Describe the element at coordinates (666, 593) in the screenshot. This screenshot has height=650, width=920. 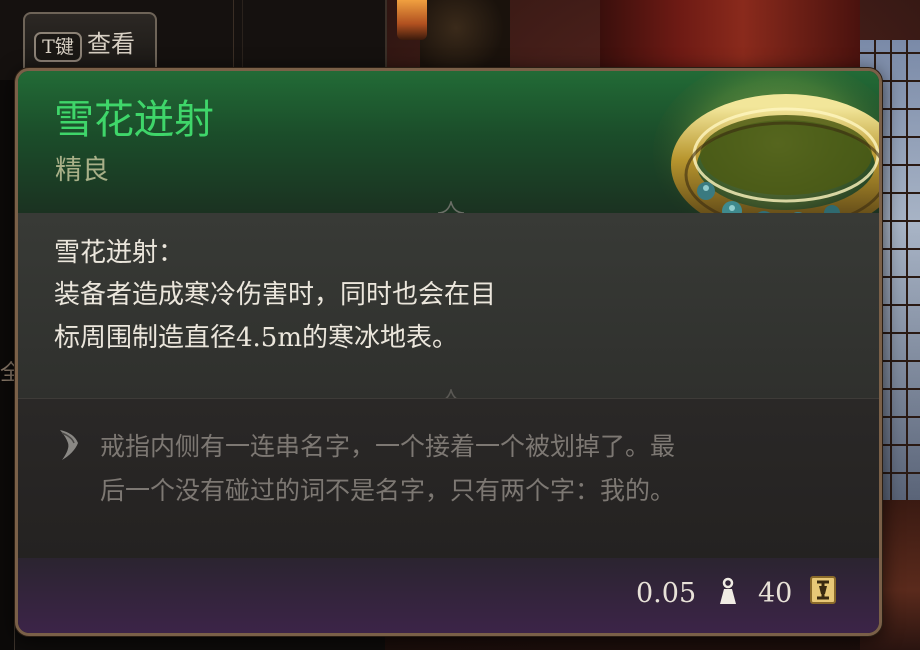
I see `weight-value: 0.05` at that location.